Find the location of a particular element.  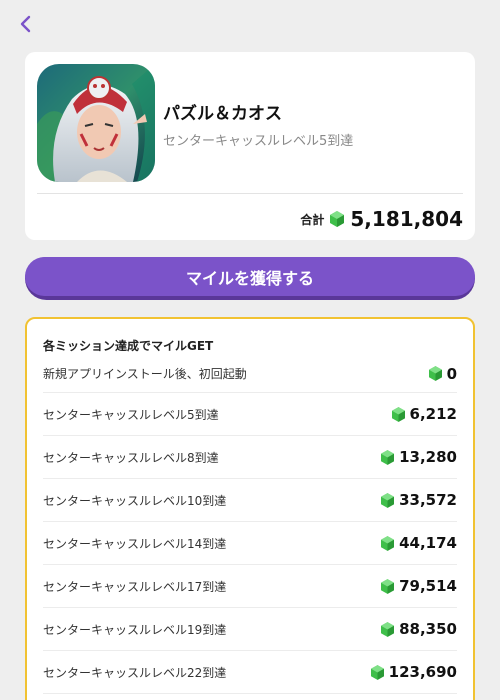

mission-label: 新規アプリインストール後、初回起動 is located at coordinates (145, 374).